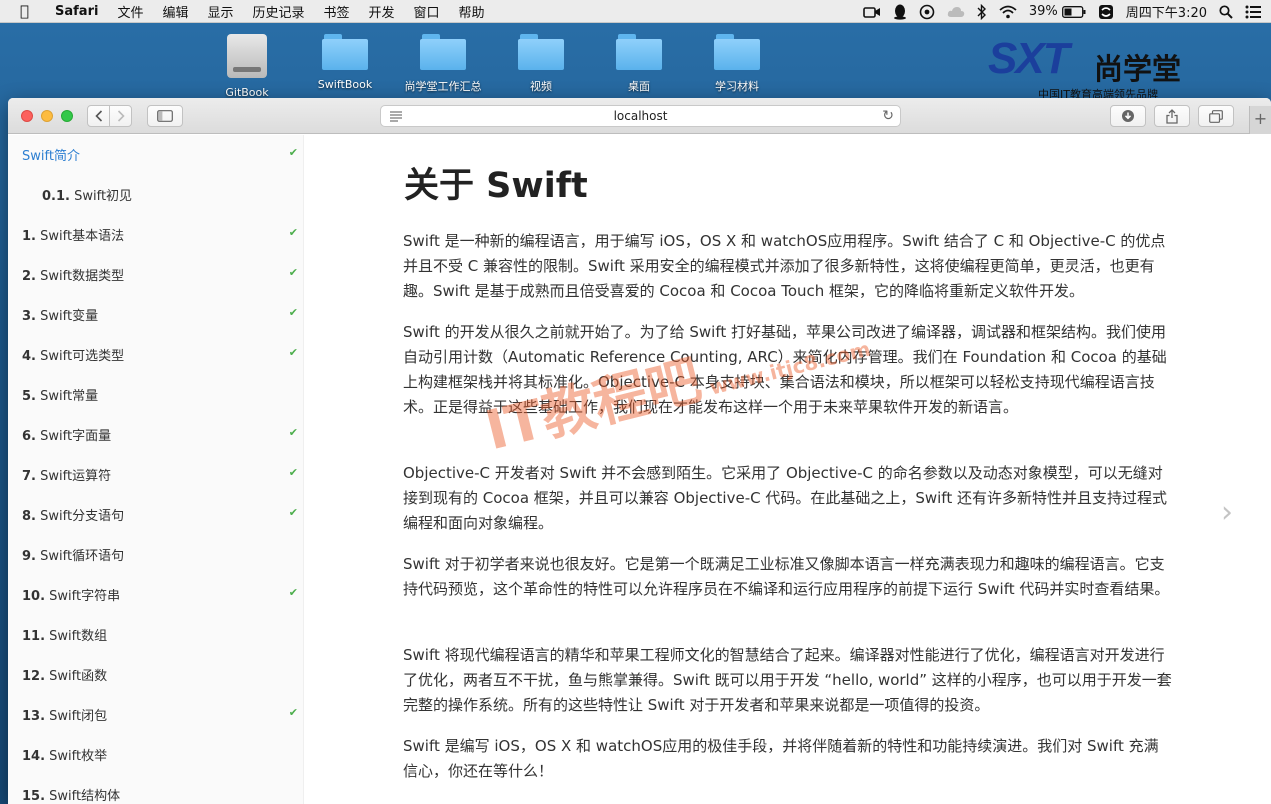 The width and height of the screenshot is (1271, 804). What do you see at coordinates (160, 276) in the screenshot?
I see `toc-item: 2. Swift数据类型 ✔` at bounding box center [160, 276].